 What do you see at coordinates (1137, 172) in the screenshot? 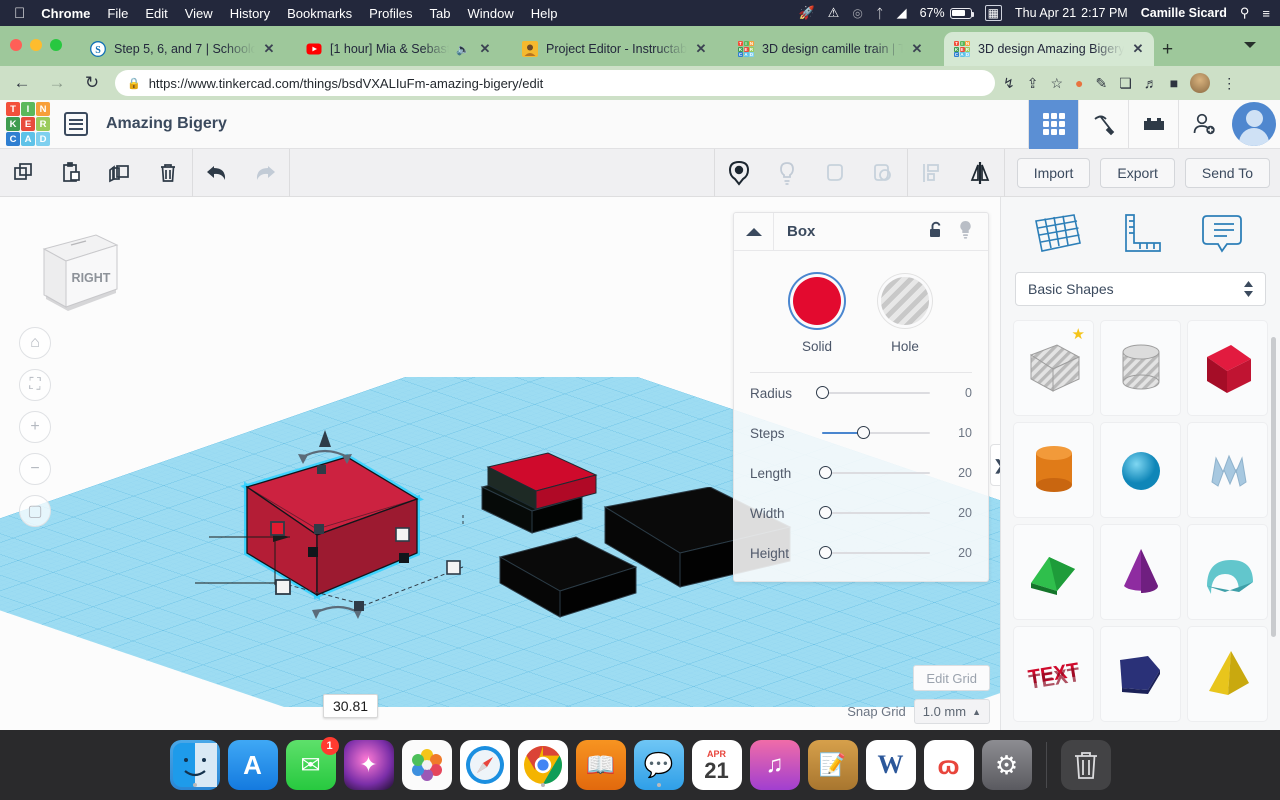
I see `export-button: Export` at bounding box center [1137, 172].